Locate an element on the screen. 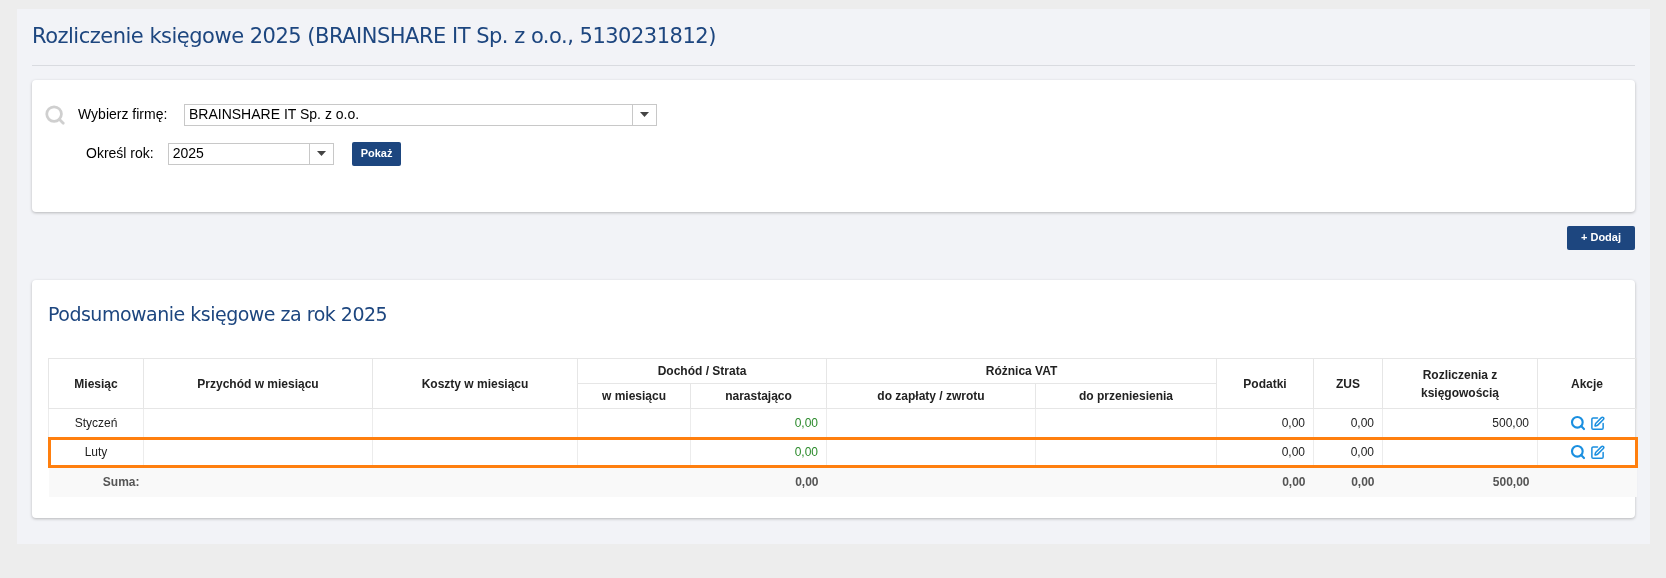 Image resolution: width=1666 pixels, height=578 pixels. column-header: Miesiąc is located at coordinates (96, 383).